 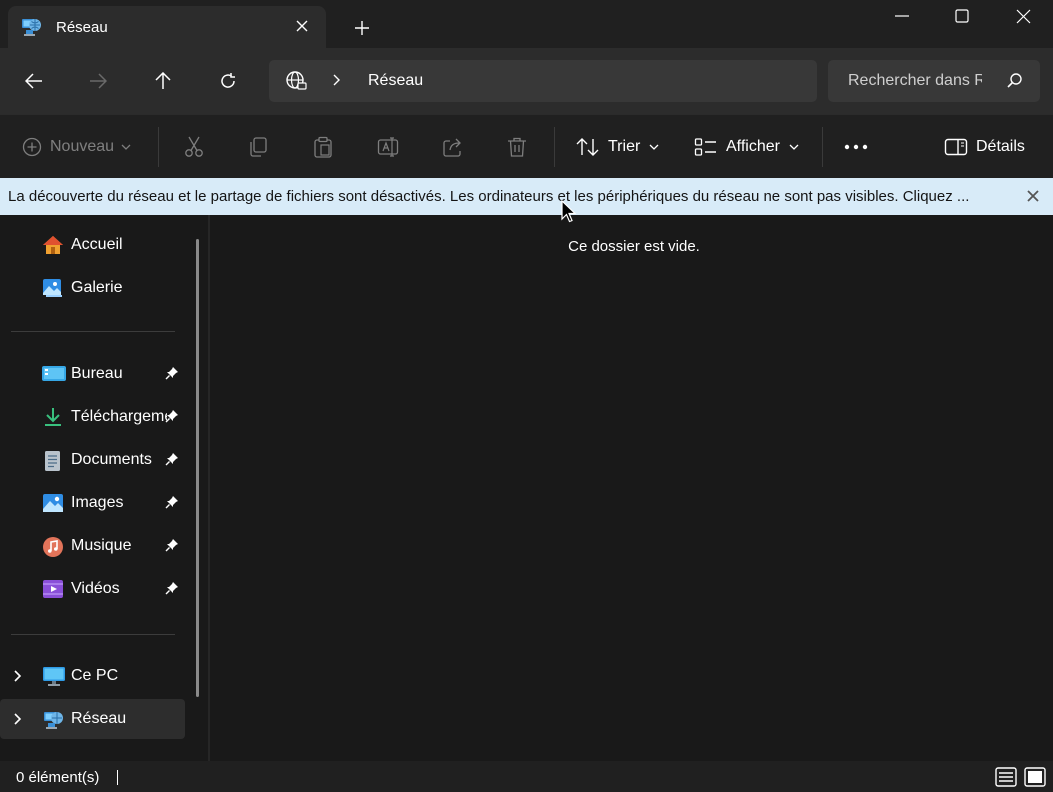 What do you see at coordinates (747, 147) in the screenshot?
I see `view-button: Afficher` at bounding box center [747, 147].